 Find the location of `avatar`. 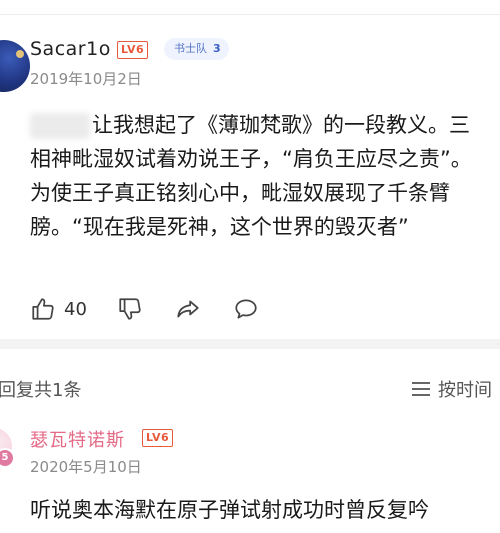

avatar is located at coordinates (15, 66).